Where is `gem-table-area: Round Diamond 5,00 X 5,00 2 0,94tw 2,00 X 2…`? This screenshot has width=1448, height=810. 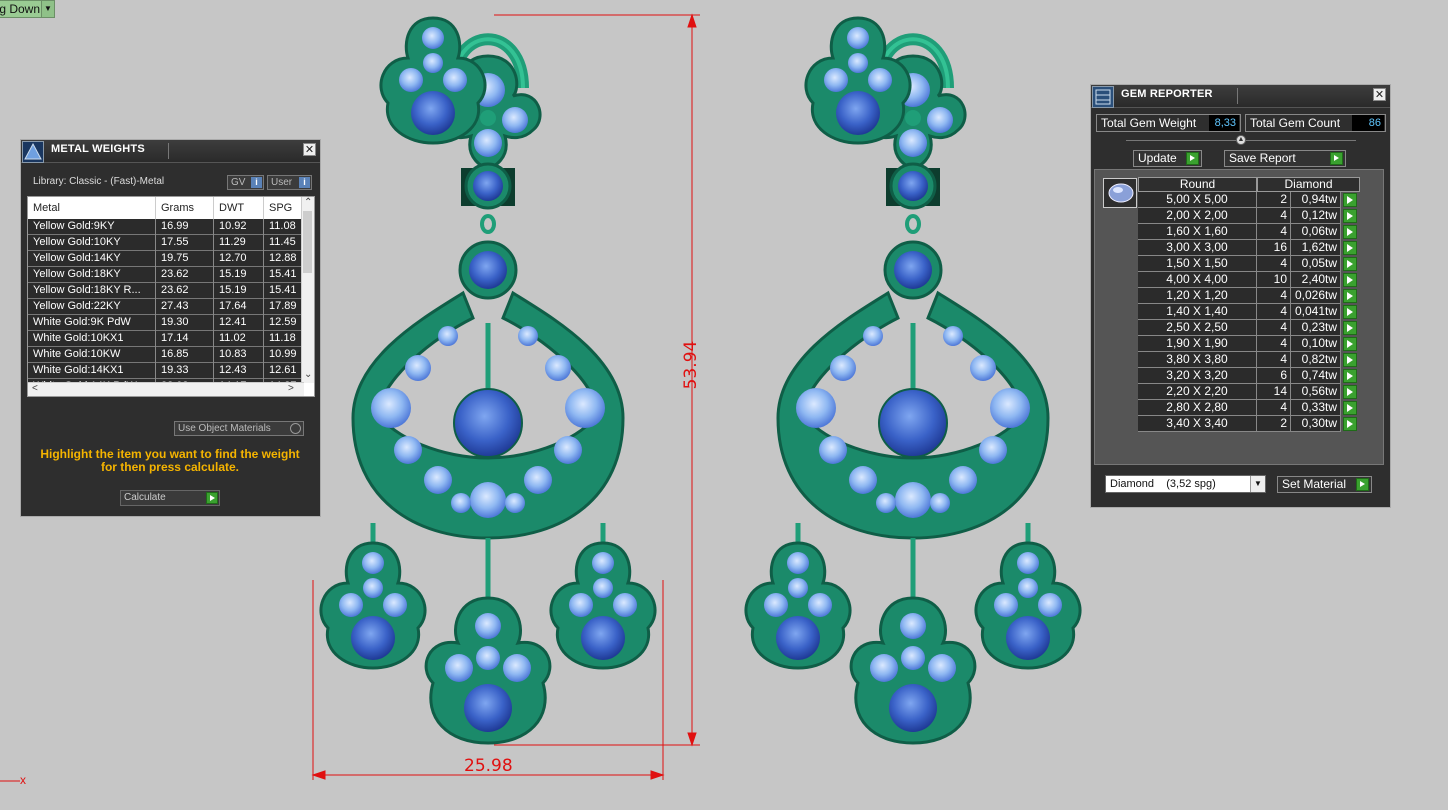 gem-table-area: Round Diamond 5,00 X 5,00 2 0,94tw 2,00 X 2… is located at coordinates (1239, 317).